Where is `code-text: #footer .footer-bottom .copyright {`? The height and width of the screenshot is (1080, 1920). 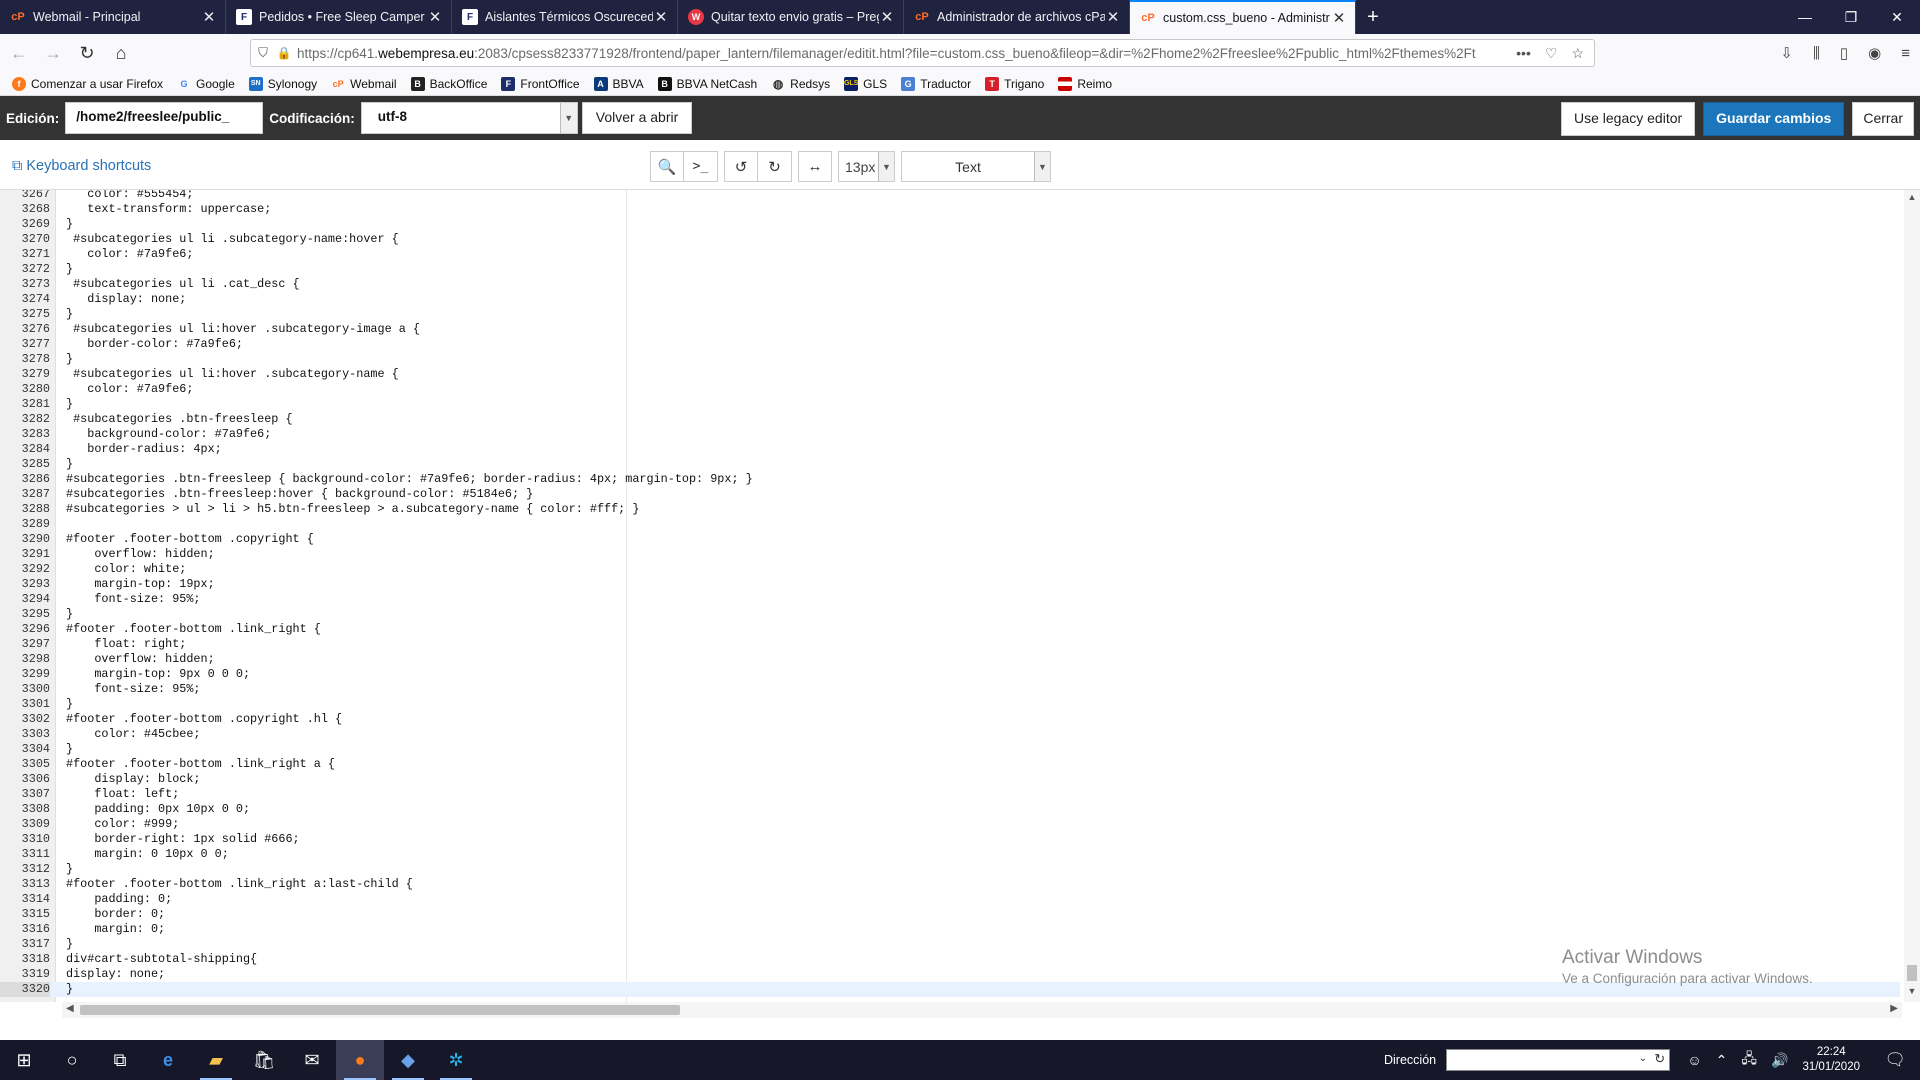
code-text: #footer .footer-bottom .copyright { is located at coordinates (190, 539).